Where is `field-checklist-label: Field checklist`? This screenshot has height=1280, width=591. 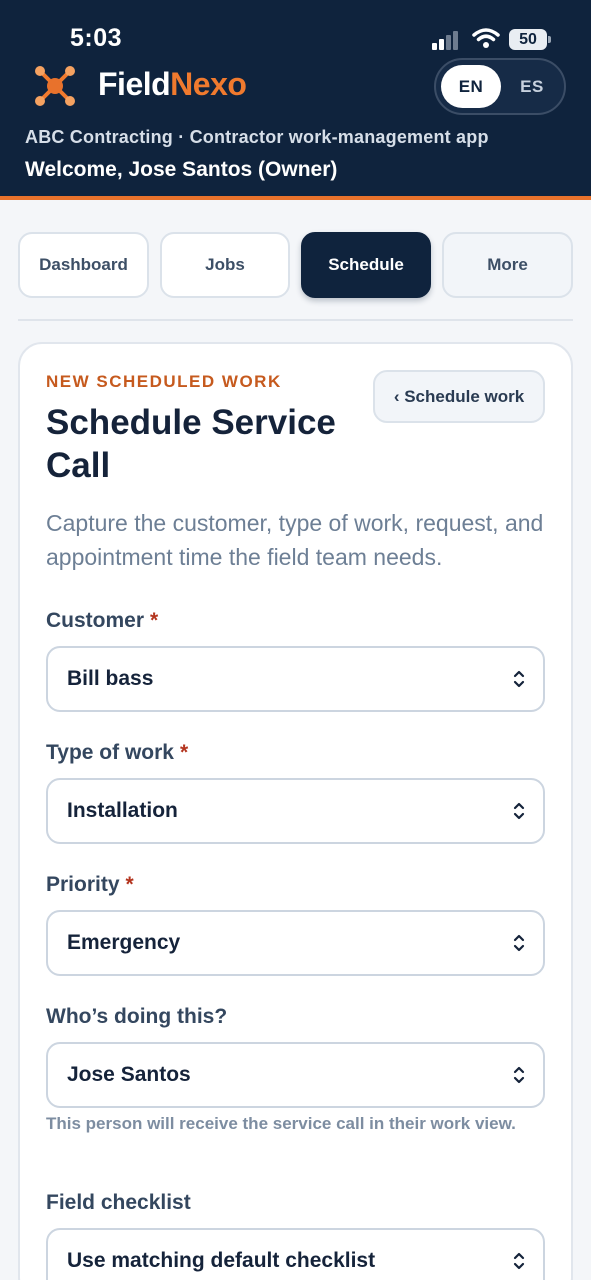
field-checklist-label: Field checklist is located at coordinates (118, 1202).